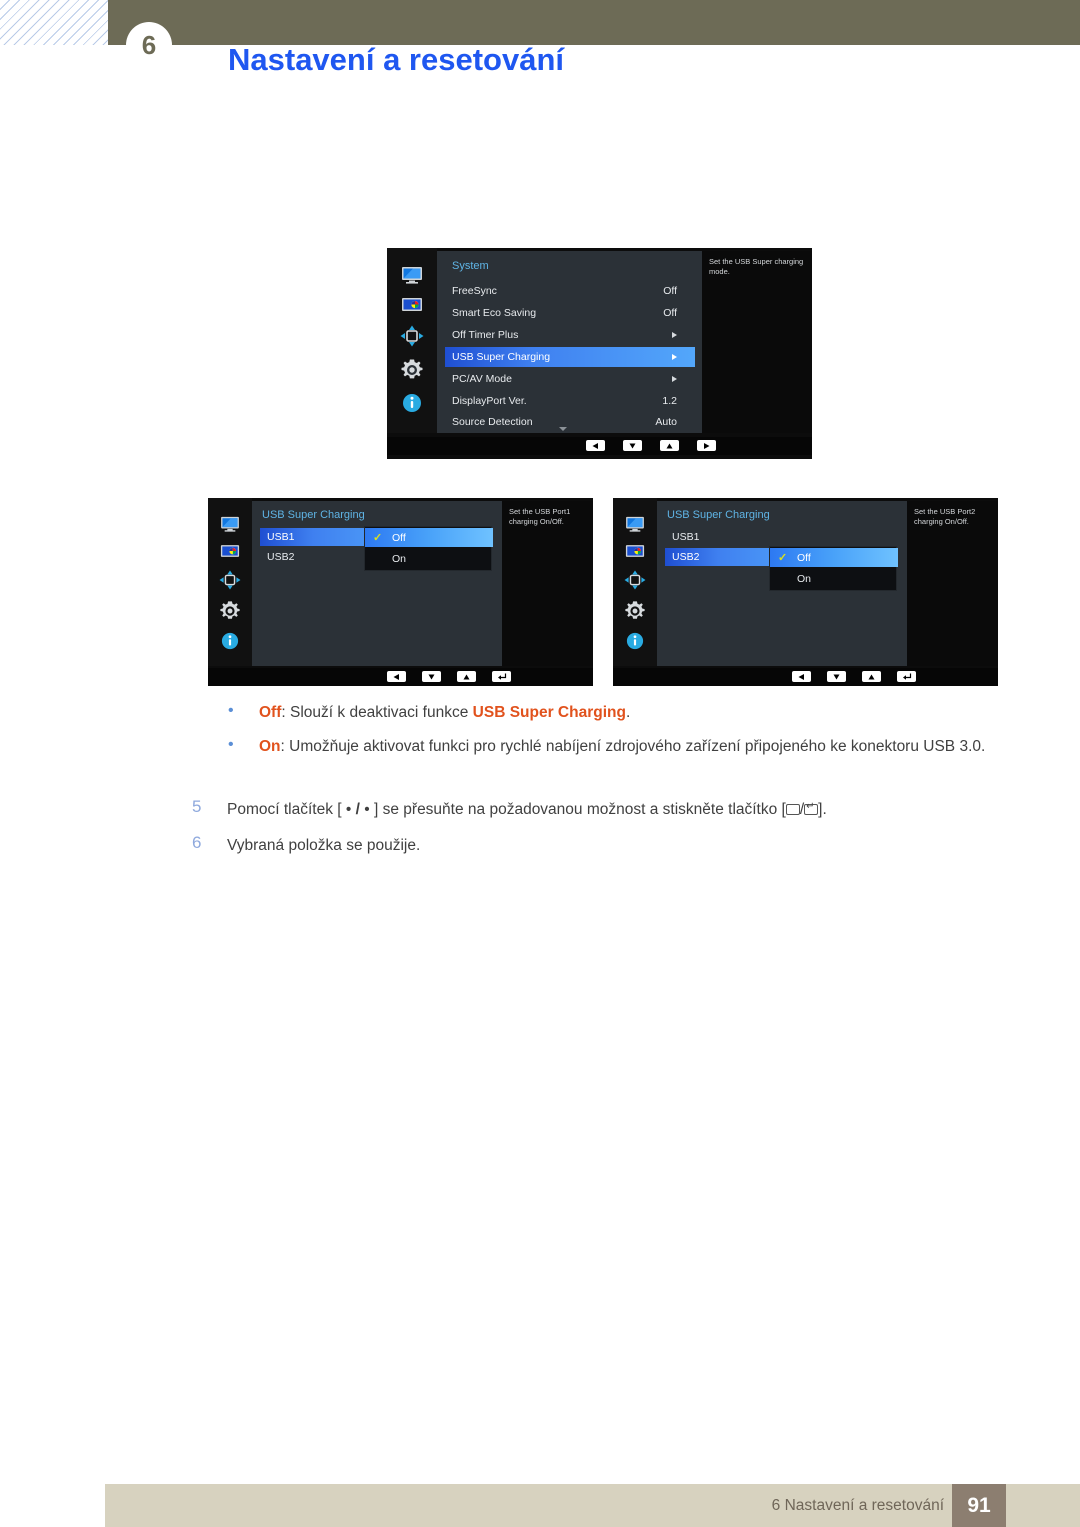 This screenshot has width=1080, height=1527. What do you see at coordinates (547, 583) in the screenshot?
I see `osd-help-text: Set the USB Port1 charging On/Off.` at bounding box center [547, 583].